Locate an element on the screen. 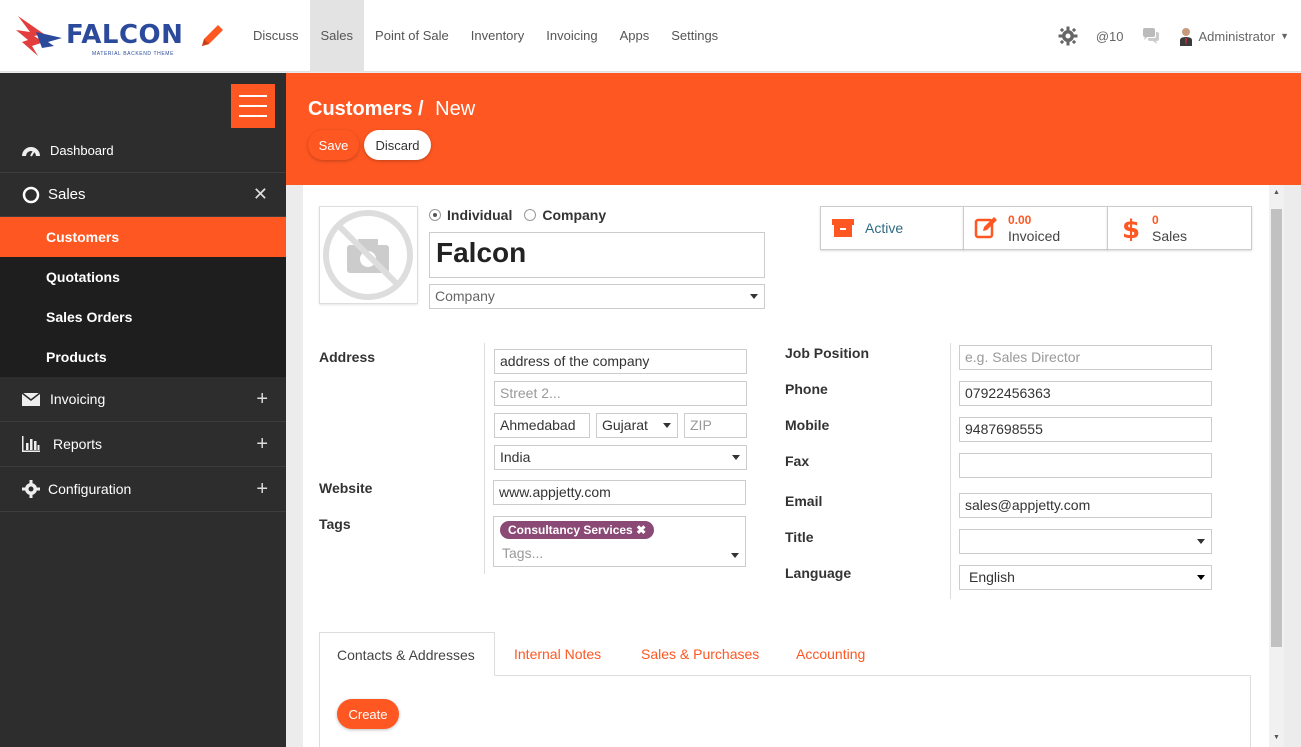 Image resolution: width=1301 pixels, height=747 pixels. sidebar-item-customers: Customers is located at coordinates (143, 237).